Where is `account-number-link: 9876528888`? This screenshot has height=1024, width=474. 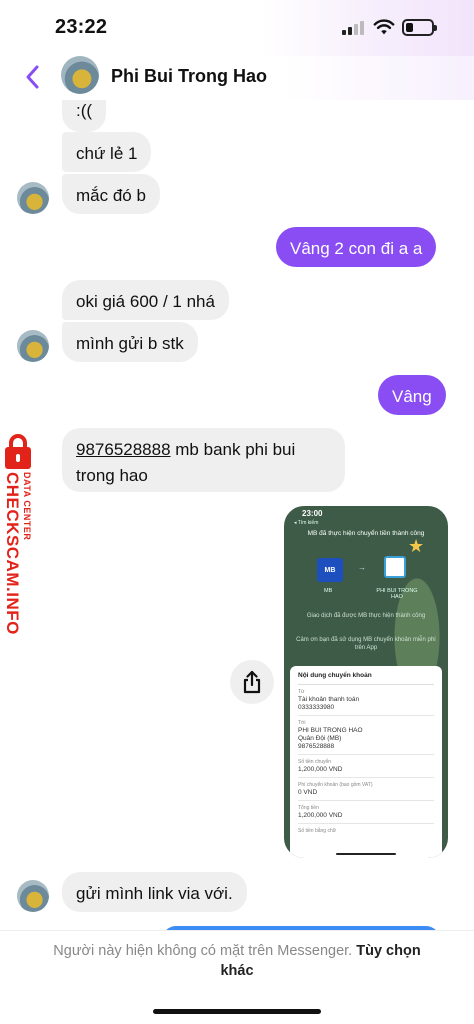
account-number-link: 9876528888 is located at coordinates (123, 449).